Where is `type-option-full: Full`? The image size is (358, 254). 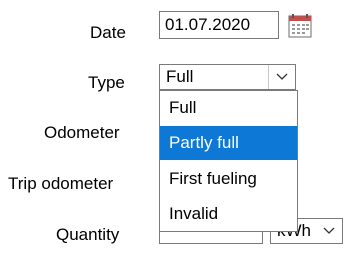
type-option-full: Full is located at coordinates (228, 108).